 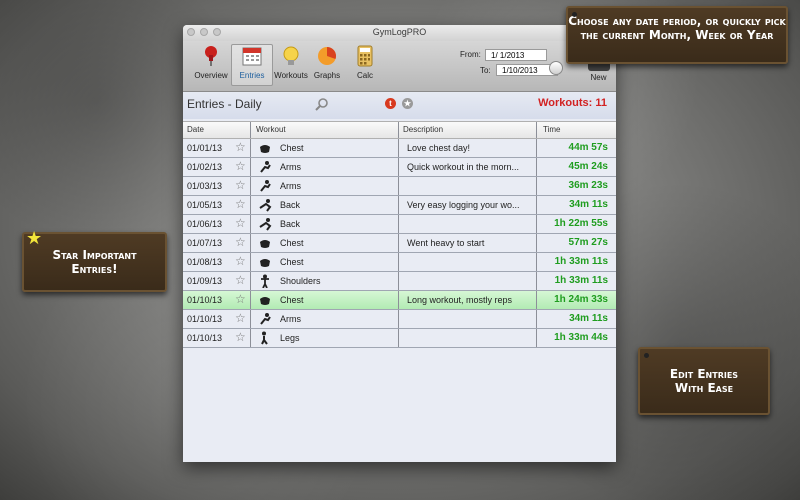 What do you see at coordinates (581, 223) in the screenshot?
I see `time-cell: 1h 22m 55s` at bounding box center [581, 223].